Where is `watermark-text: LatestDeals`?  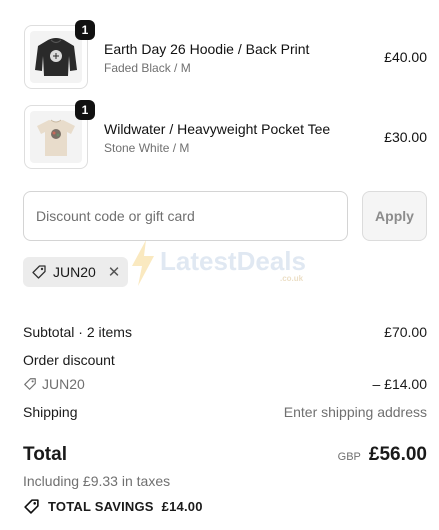 watermark-text: LatestDeals is located at coordinates (233, 261).